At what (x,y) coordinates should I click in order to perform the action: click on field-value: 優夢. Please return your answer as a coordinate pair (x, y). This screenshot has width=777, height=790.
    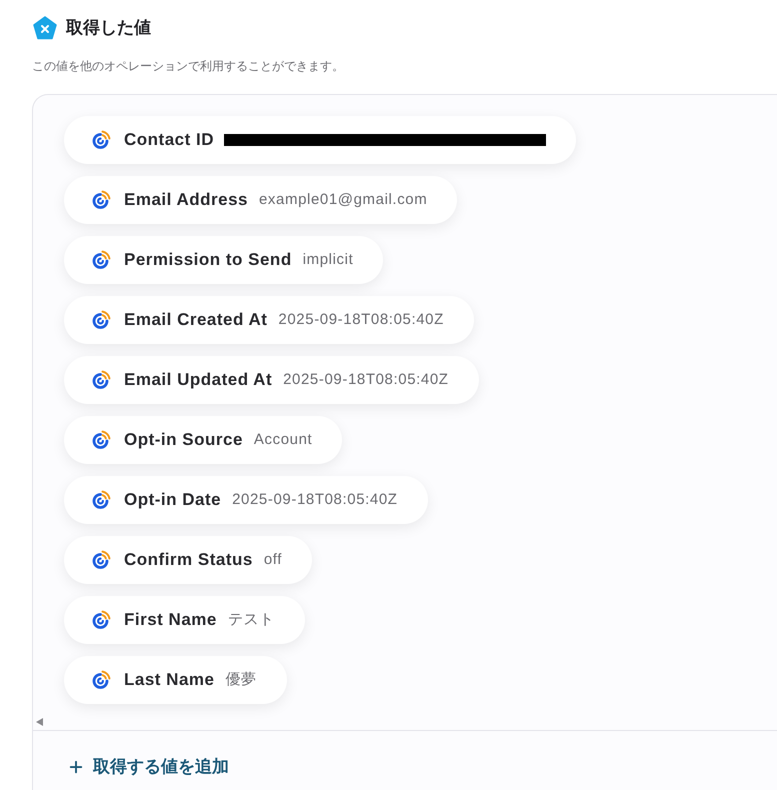
    Looking at the image, I should click on (241, 680).